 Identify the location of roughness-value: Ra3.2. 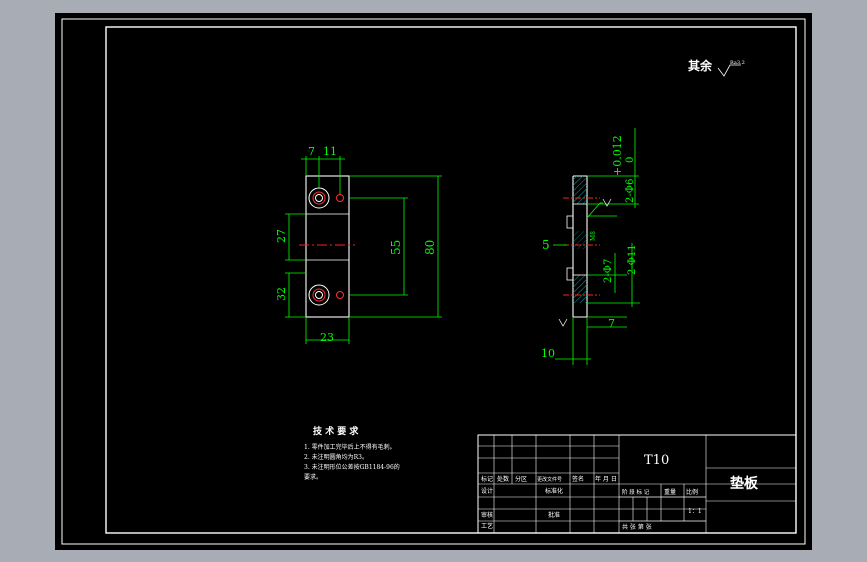
(737, 63).